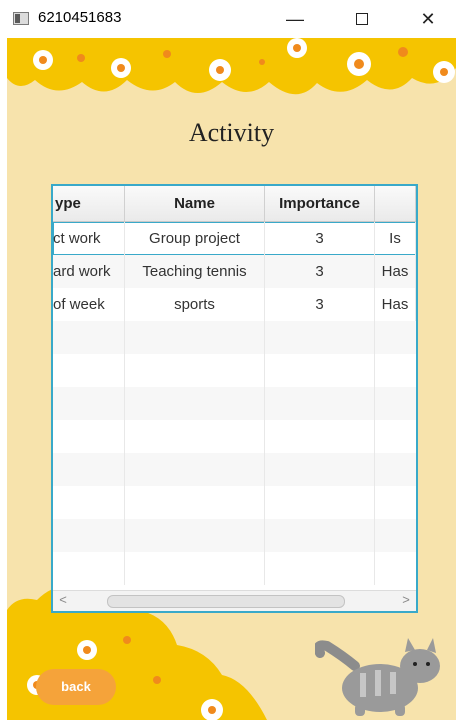  What do you see at coordinates (231, 66) in the screenshot?
I see `flower-border-top` at bounding box center [231, 66].